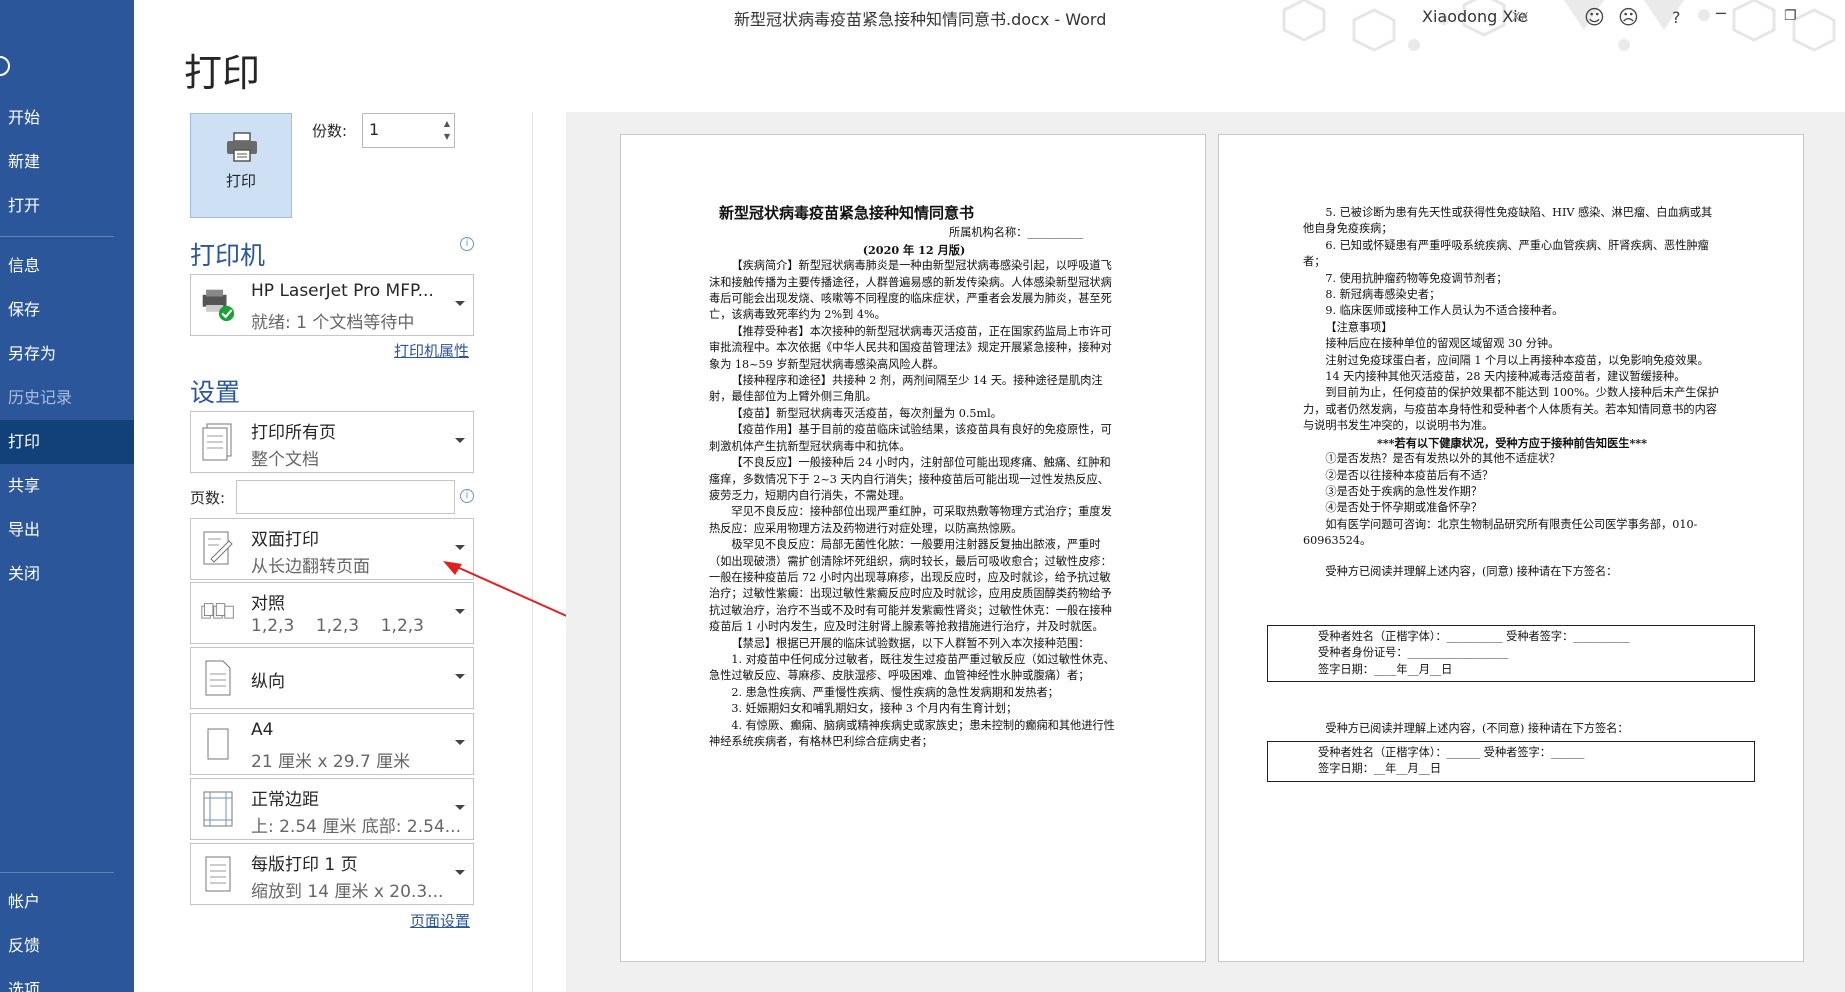 The image size is (1845, 992). Describe the element at coordinates (1676, 17) in the screenshot. I see `help-icon: ?` at that location.